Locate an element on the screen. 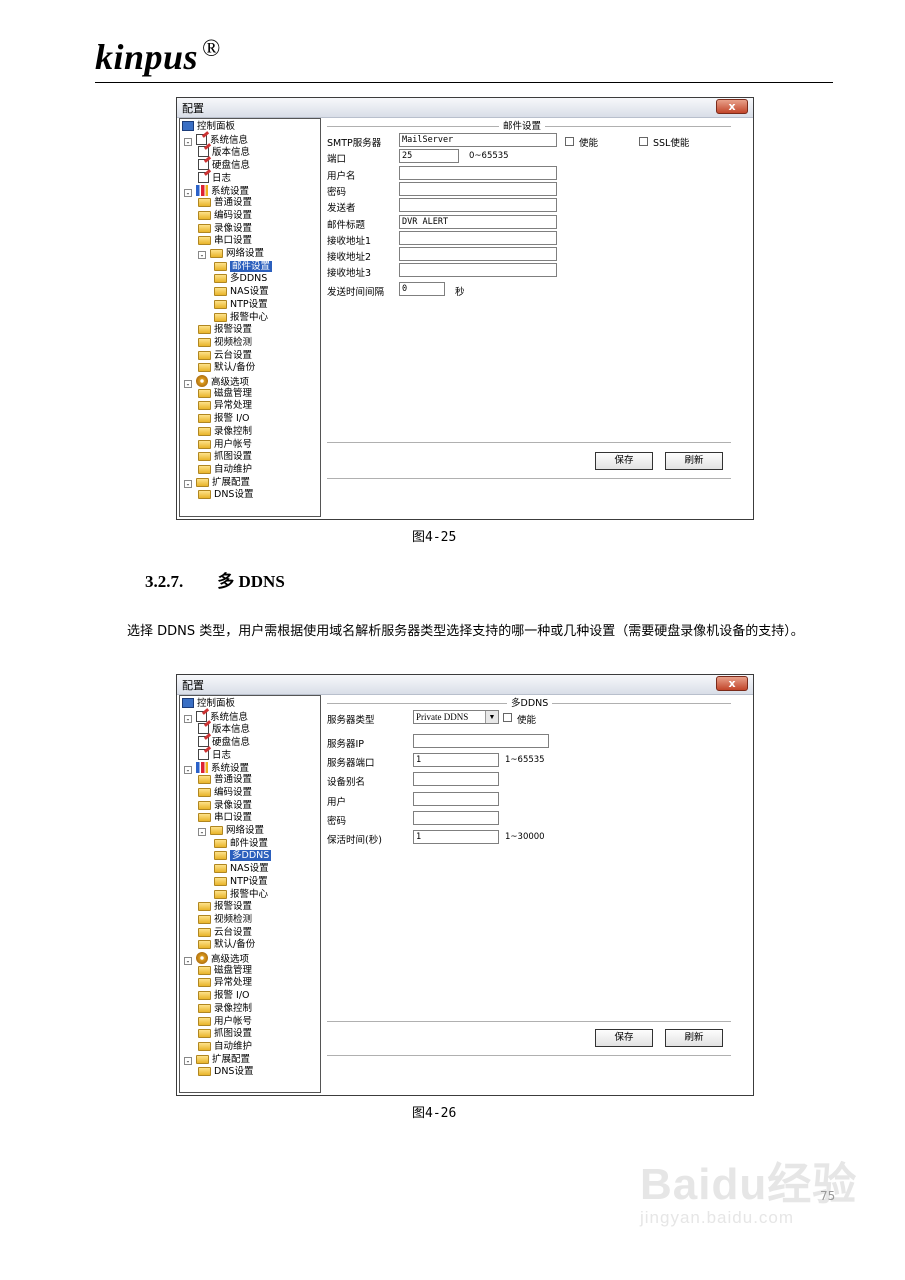 Image resolution: width=905 pixels, height=1280 pixels. field-label: 接收地址3 is located at coordinates (349, 274).